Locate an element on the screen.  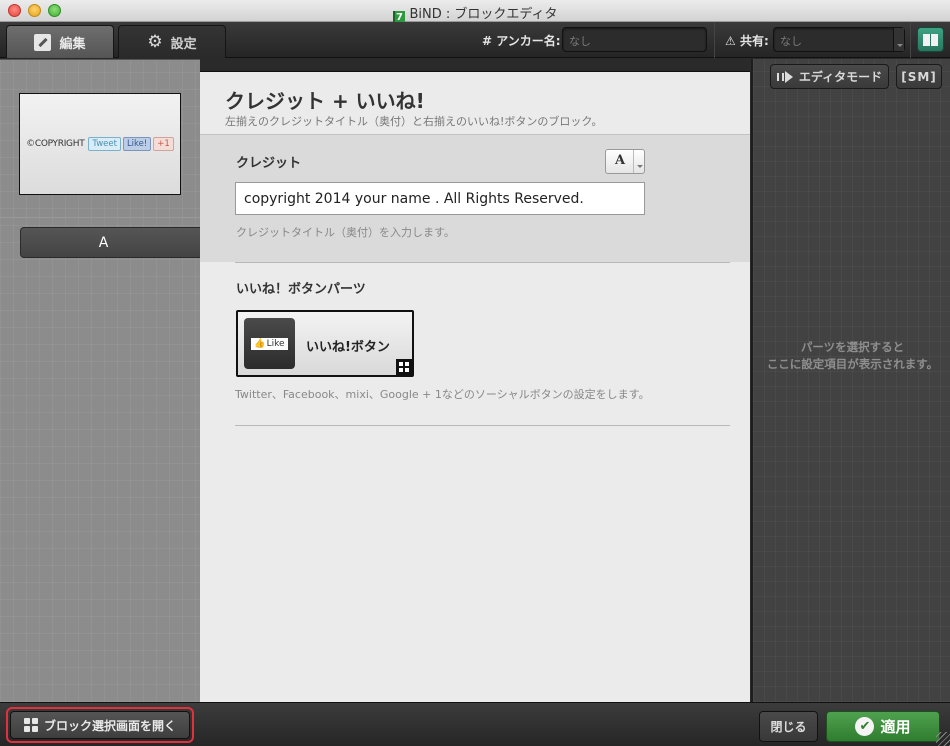
book-icon is located at coordinates (930, 39).